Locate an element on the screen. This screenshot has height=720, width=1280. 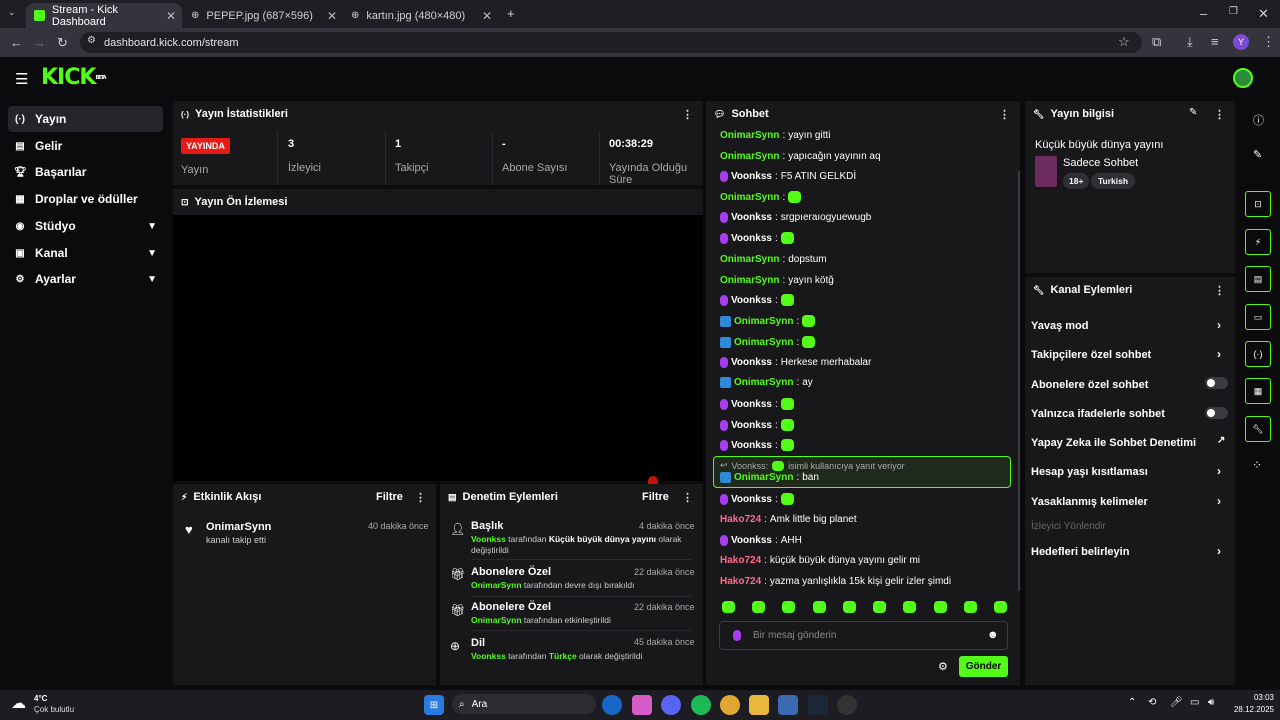
steam-icon is located at coordinates (818, 705).